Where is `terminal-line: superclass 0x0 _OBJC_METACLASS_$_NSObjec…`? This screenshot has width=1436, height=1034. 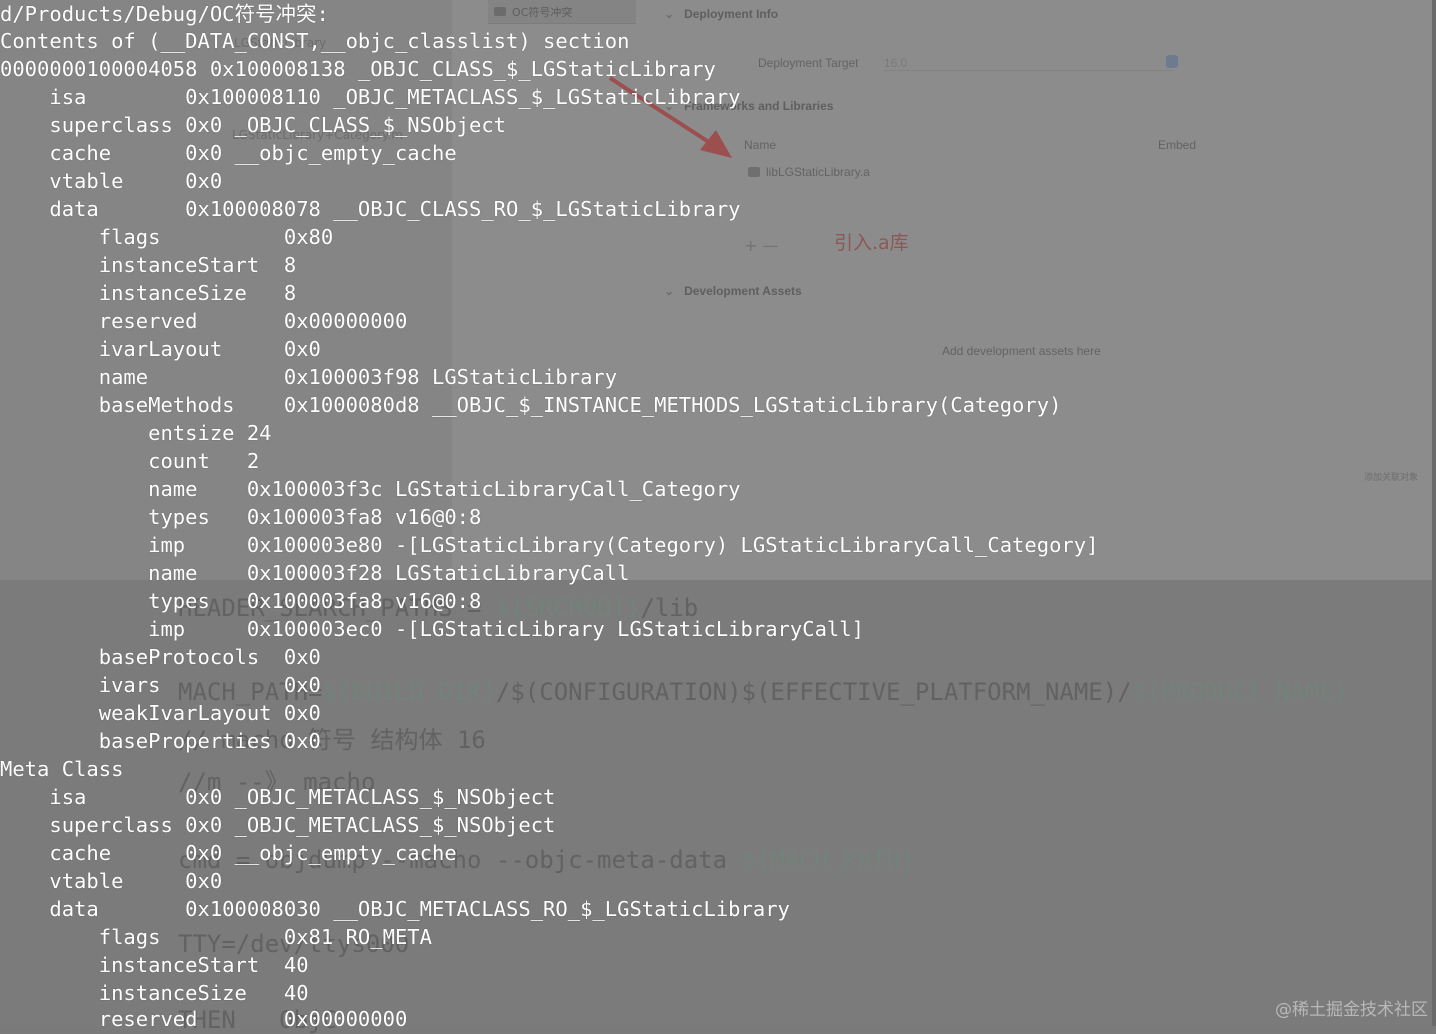
terminal-line: superclass 0x0 _OBJC_METACLASS_$_NSObjec… is located at coordinates (278, 825).